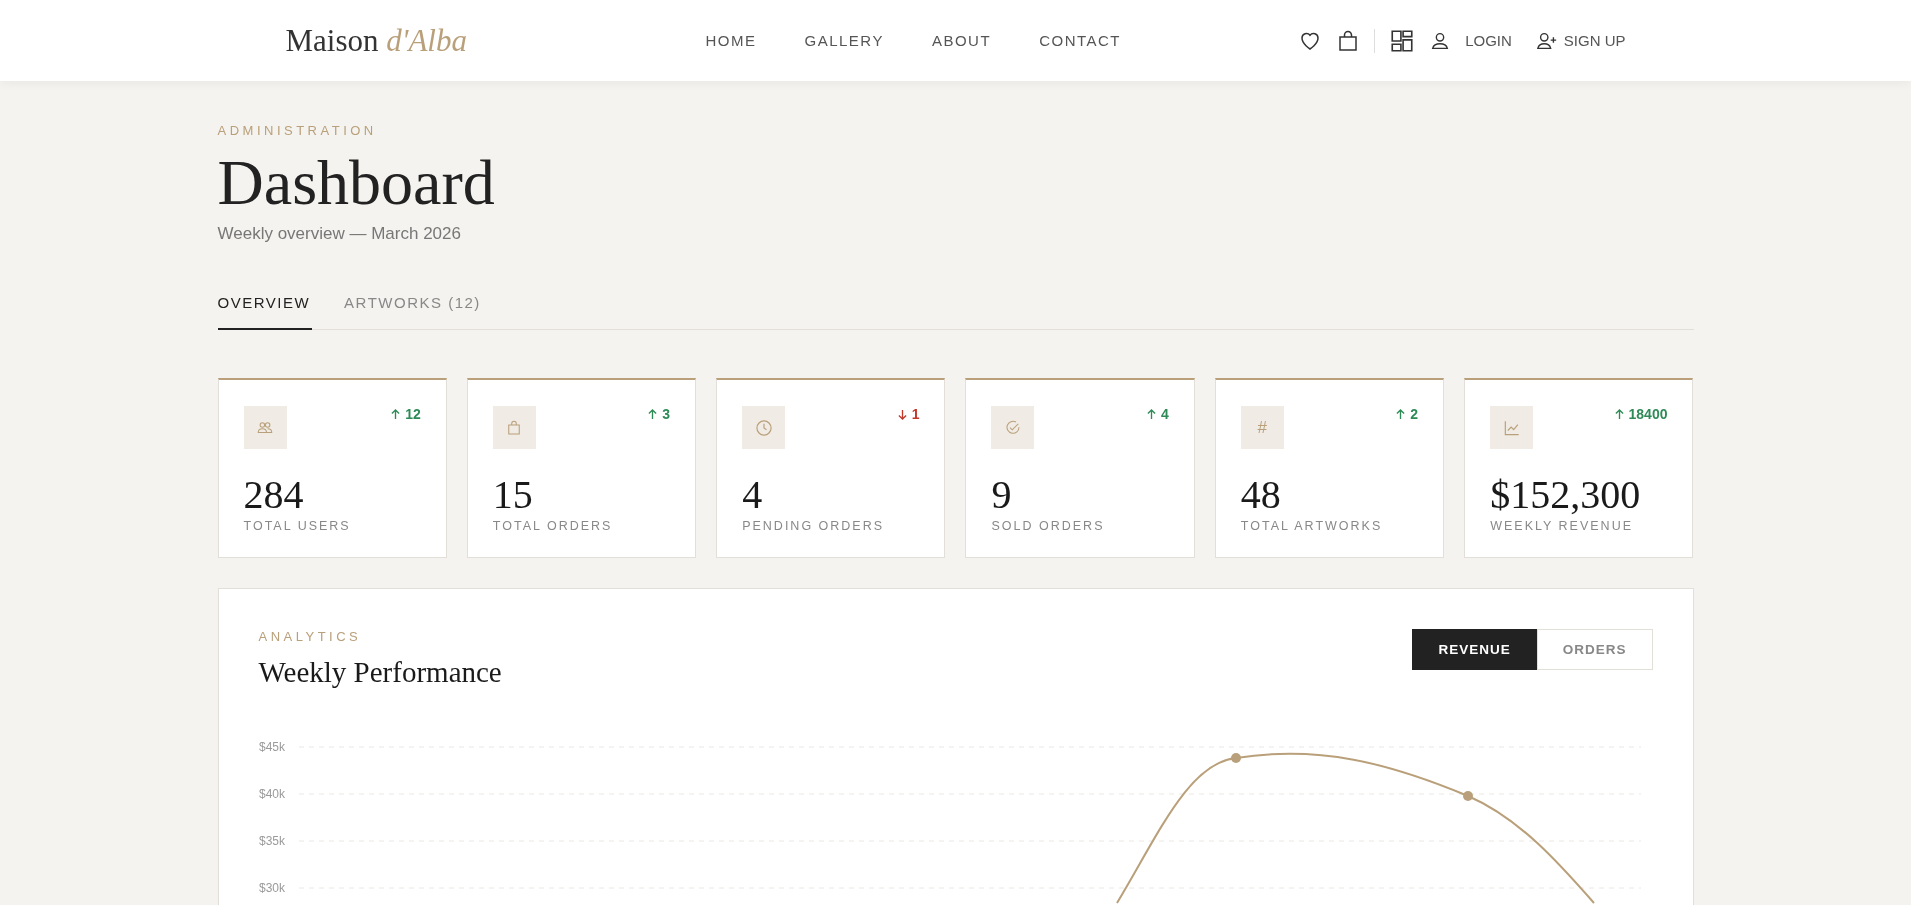 The height and width of the screenshot is (905, 1911). I want to click on login-link: LOGIN, so click(1488, 40).